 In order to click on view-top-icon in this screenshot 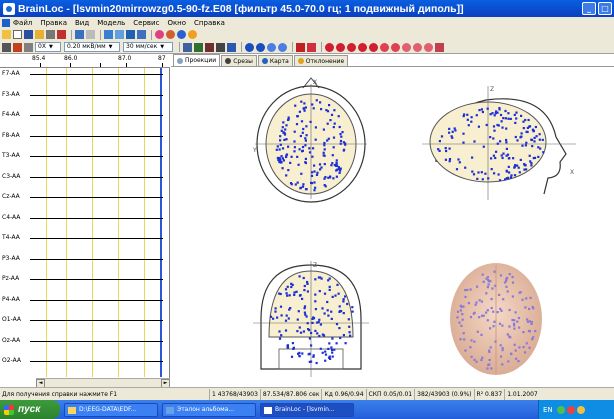, I will do `click(428, 47)`.